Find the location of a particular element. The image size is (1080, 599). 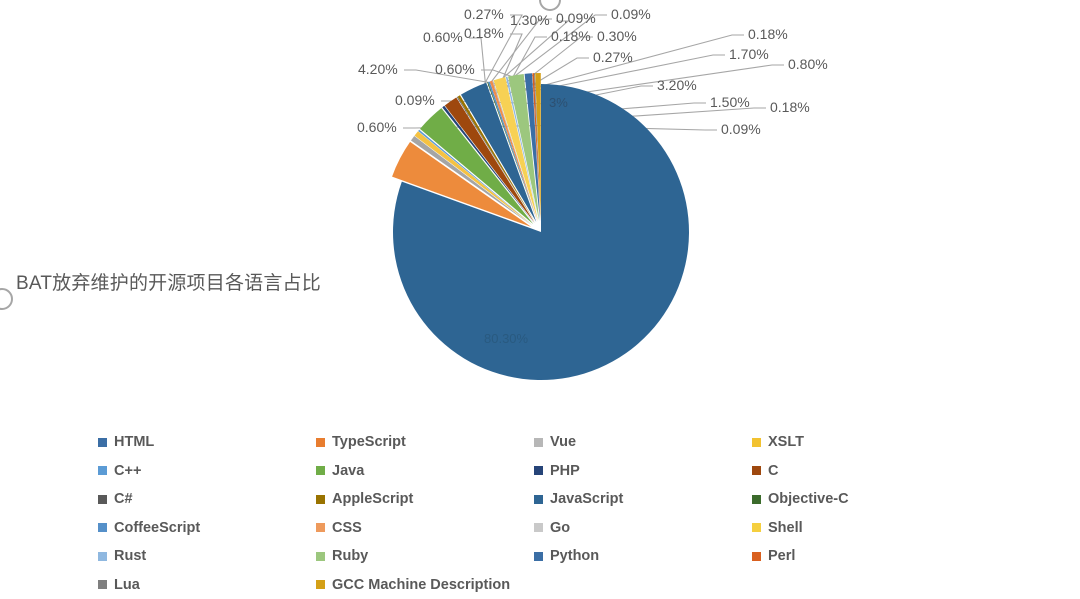

legend-item: GCC Machine Description is located at coordinates (425, 584).